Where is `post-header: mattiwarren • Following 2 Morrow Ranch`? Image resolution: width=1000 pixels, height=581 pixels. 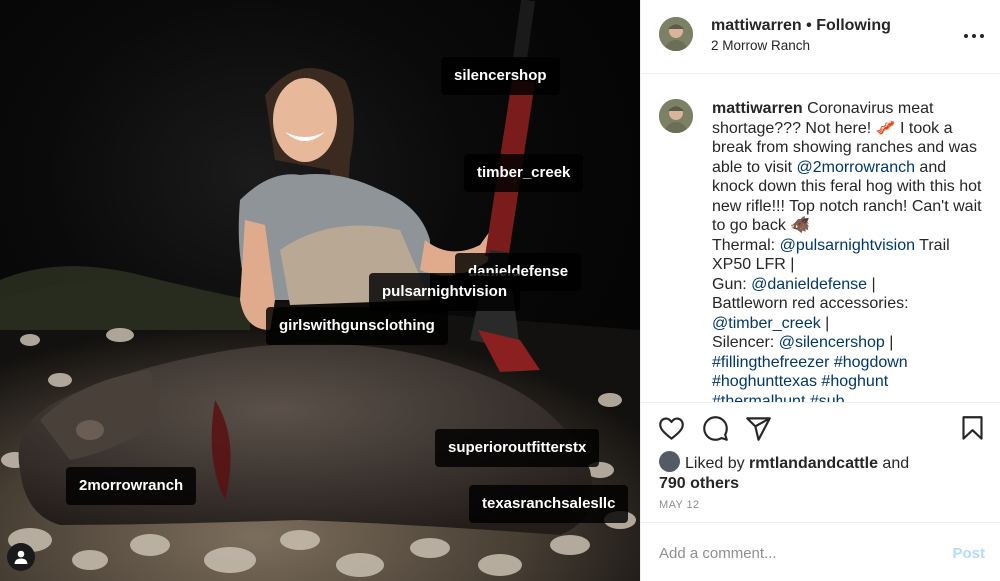
post-header: mattiwarren • Following 2 Morrow Ranch is located at coordinates (820, 37).